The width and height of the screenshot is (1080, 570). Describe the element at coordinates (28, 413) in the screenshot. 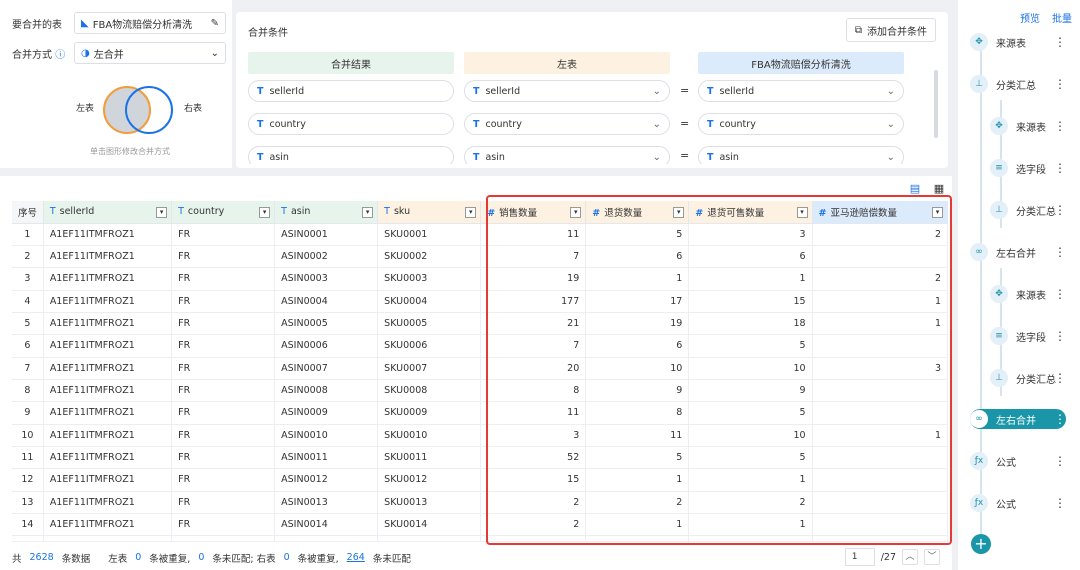

I see `table-cell: 9` at that location.